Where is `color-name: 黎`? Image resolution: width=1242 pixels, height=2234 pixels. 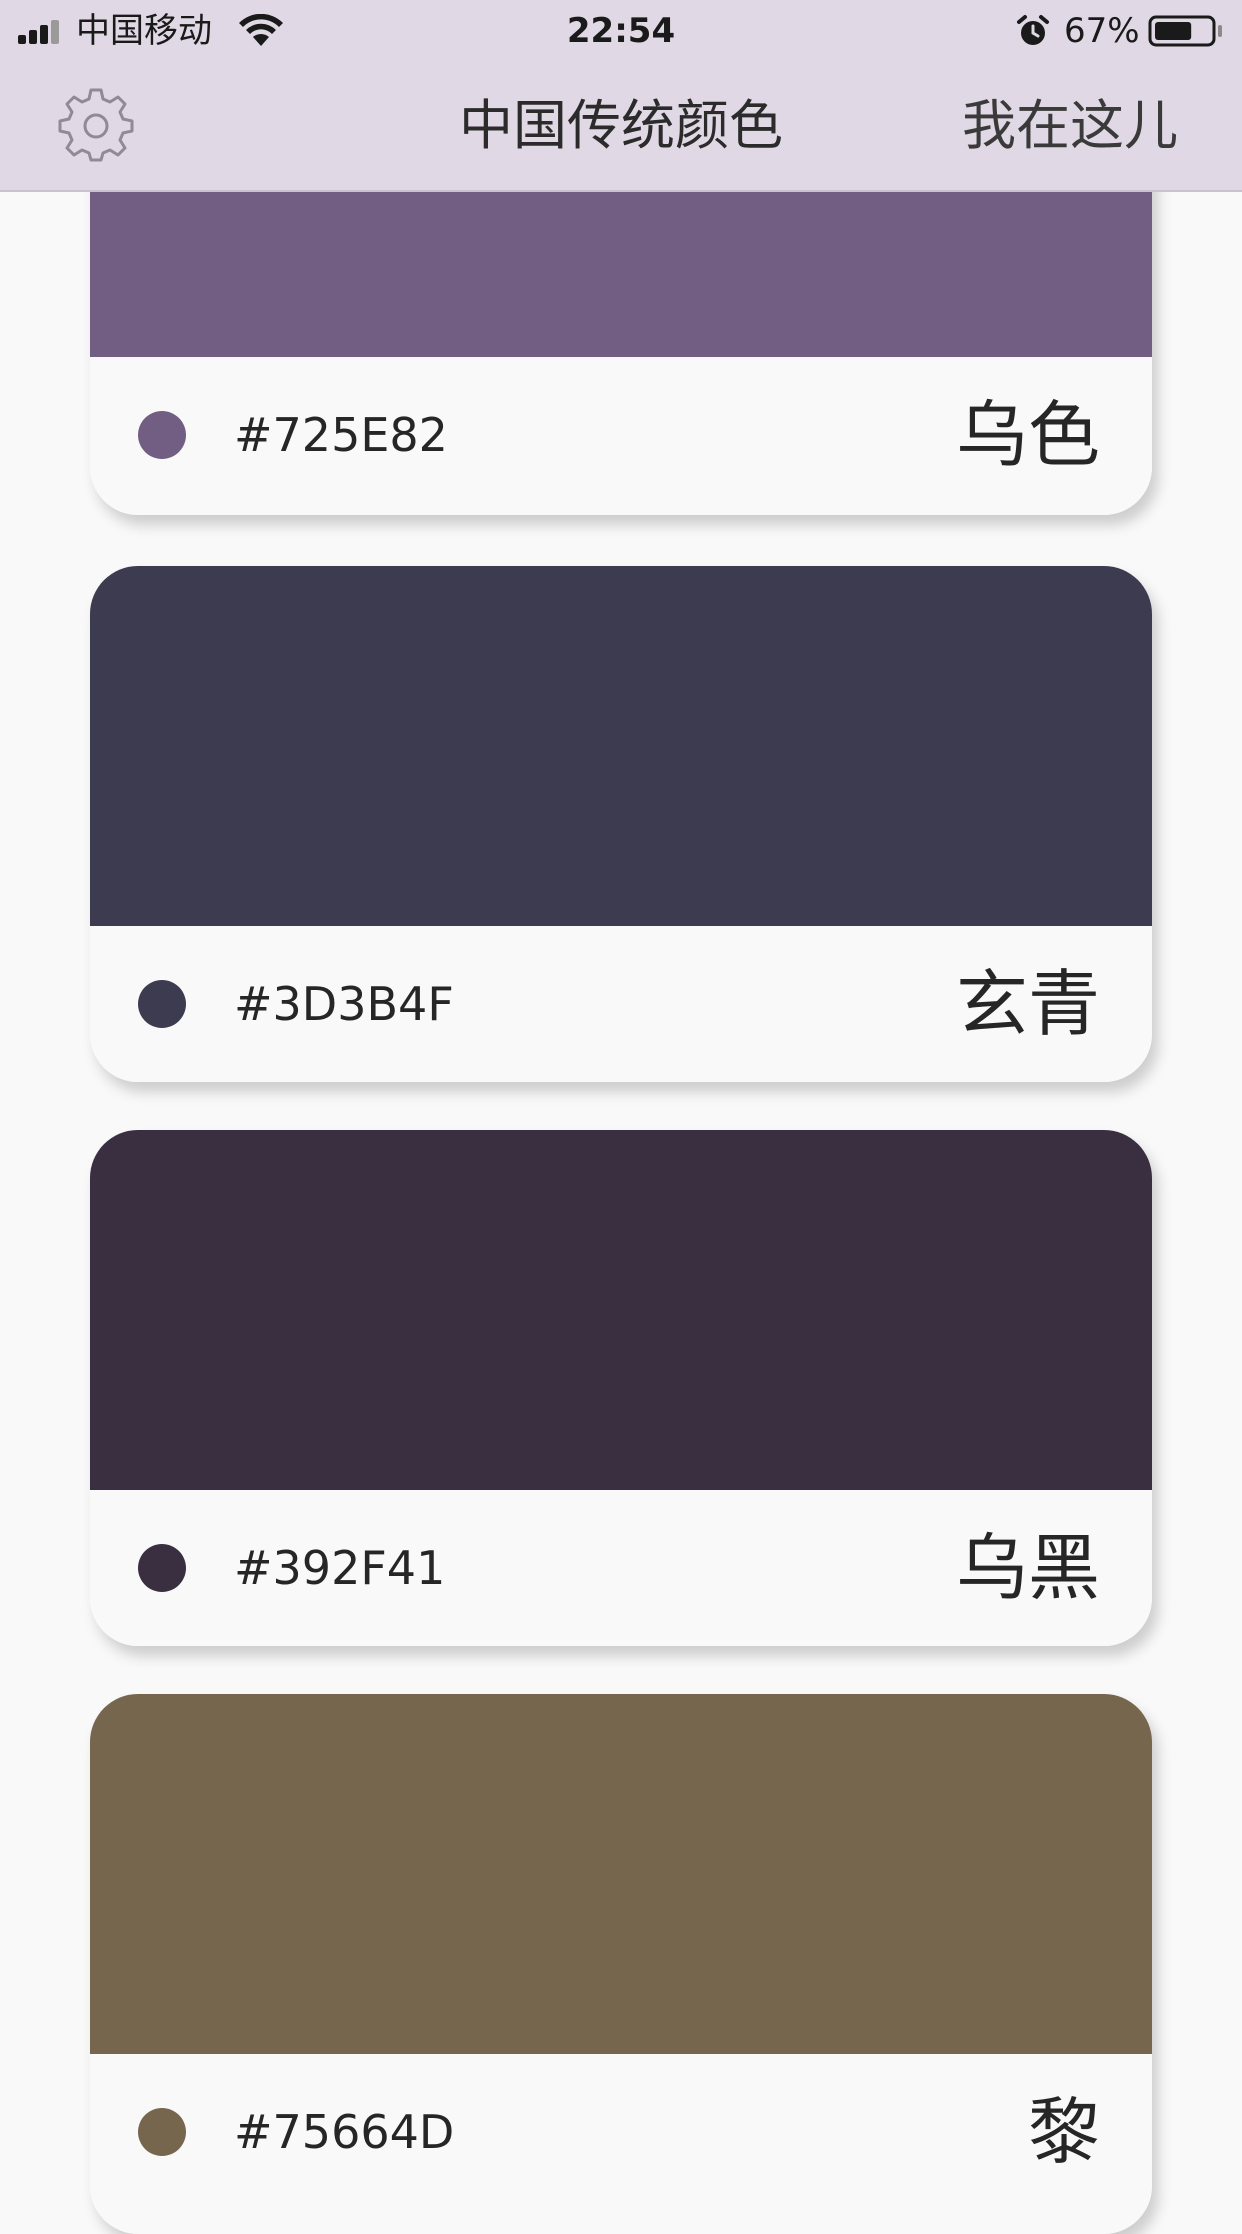
color-name: 黎 is located at coordinates (1063, 2132).